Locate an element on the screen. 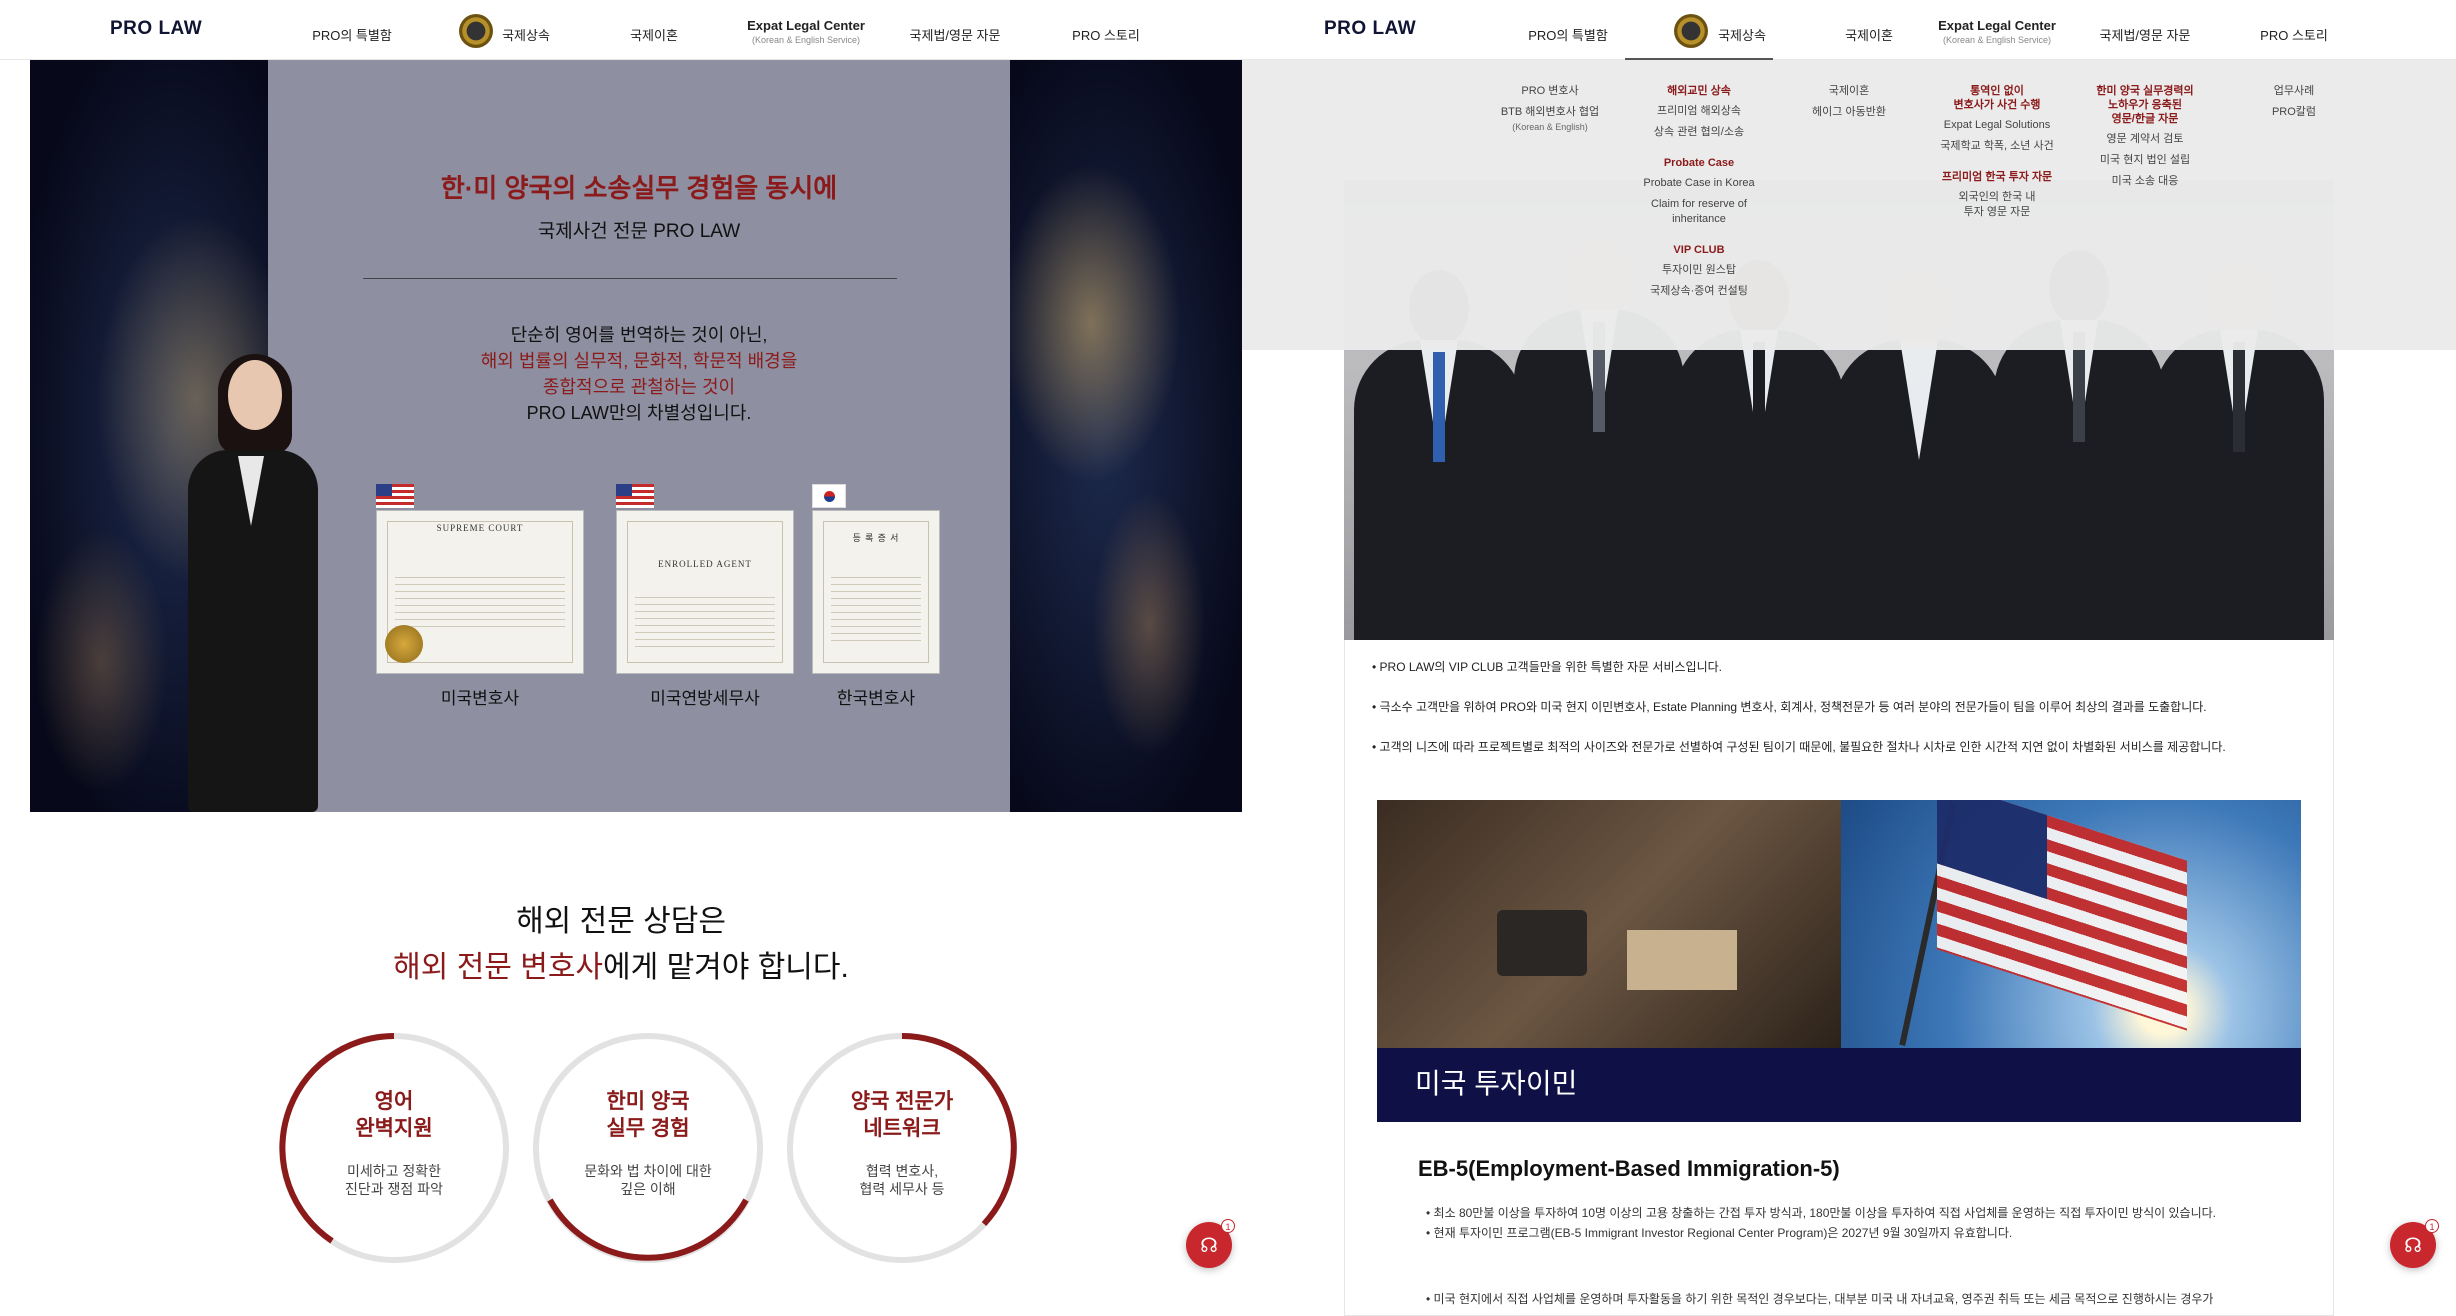 Image resolution: width=2456 pixels, height=1316 pixels. menu-item-label: BTB 해외변호사 협업 is located at coordinates (1550, 112).